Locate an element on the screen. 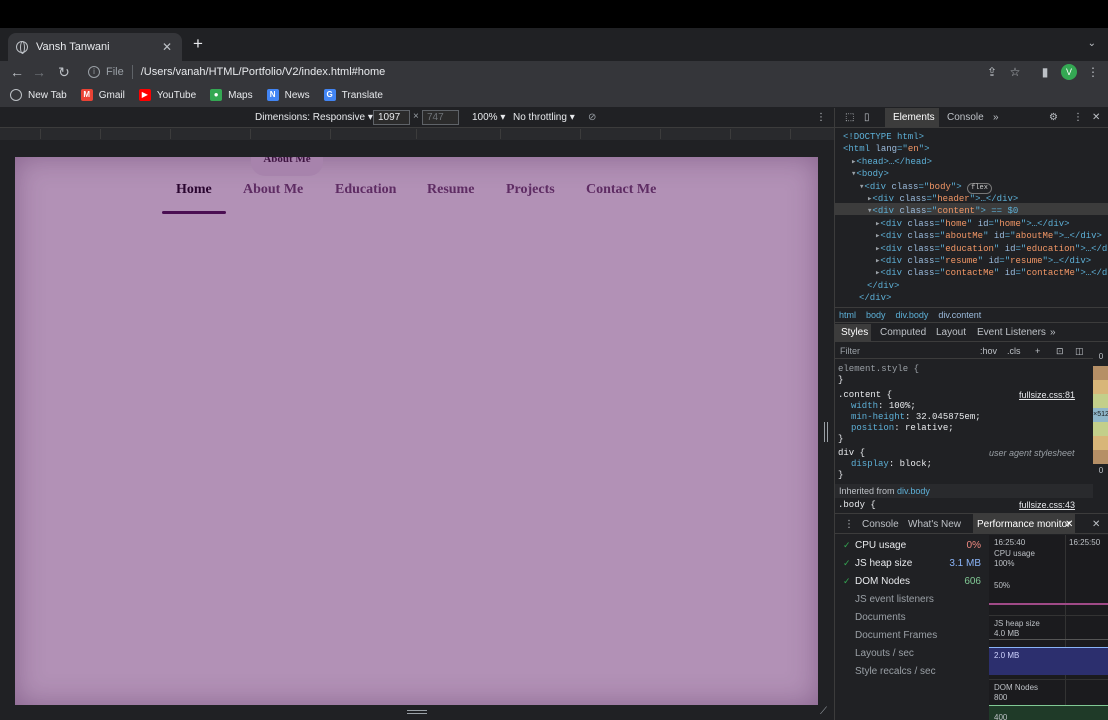  dom-node: <html lang="en"> is located at coordinates (886, 149).